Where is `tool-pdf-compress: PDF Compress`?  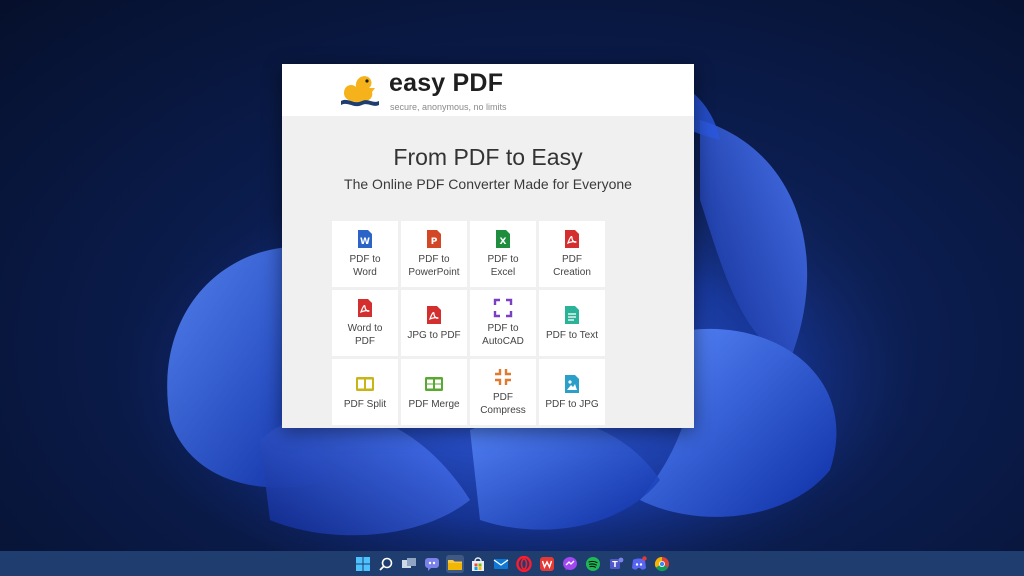 tool-pdf-compress: PDF Compress is located at coordinates (503, 392).